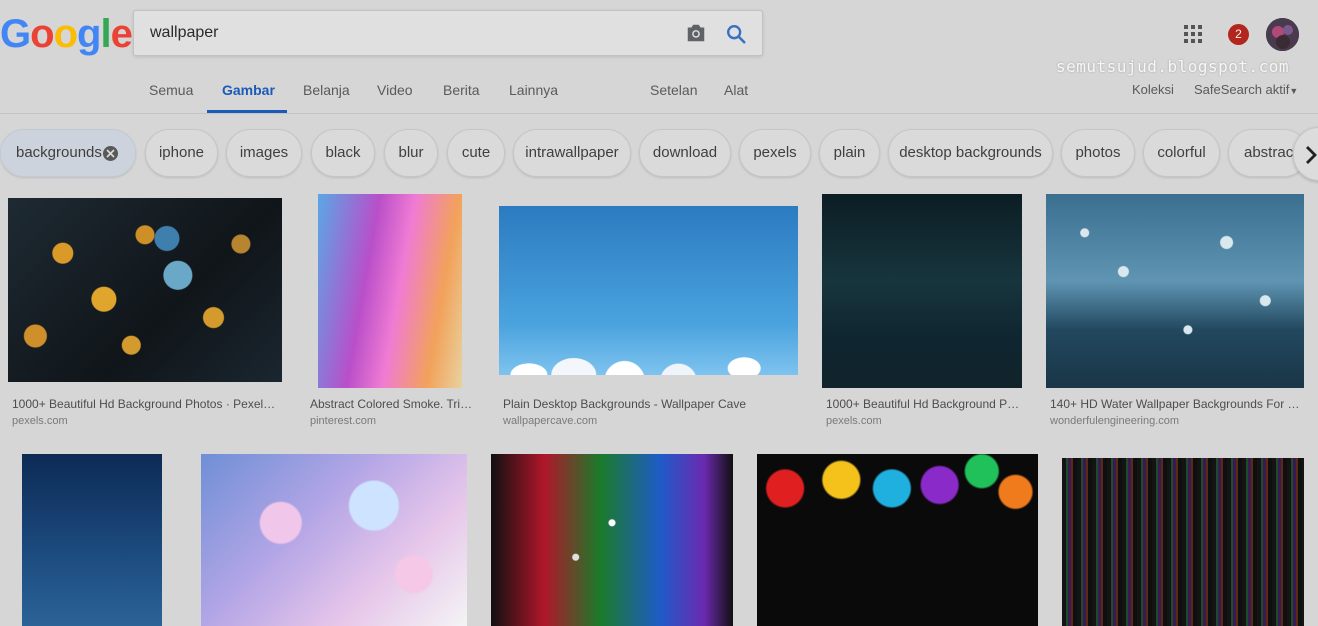  Describe the element at coordinates (685, 153) in the screenshot. I see `chip-download: download` at that location.